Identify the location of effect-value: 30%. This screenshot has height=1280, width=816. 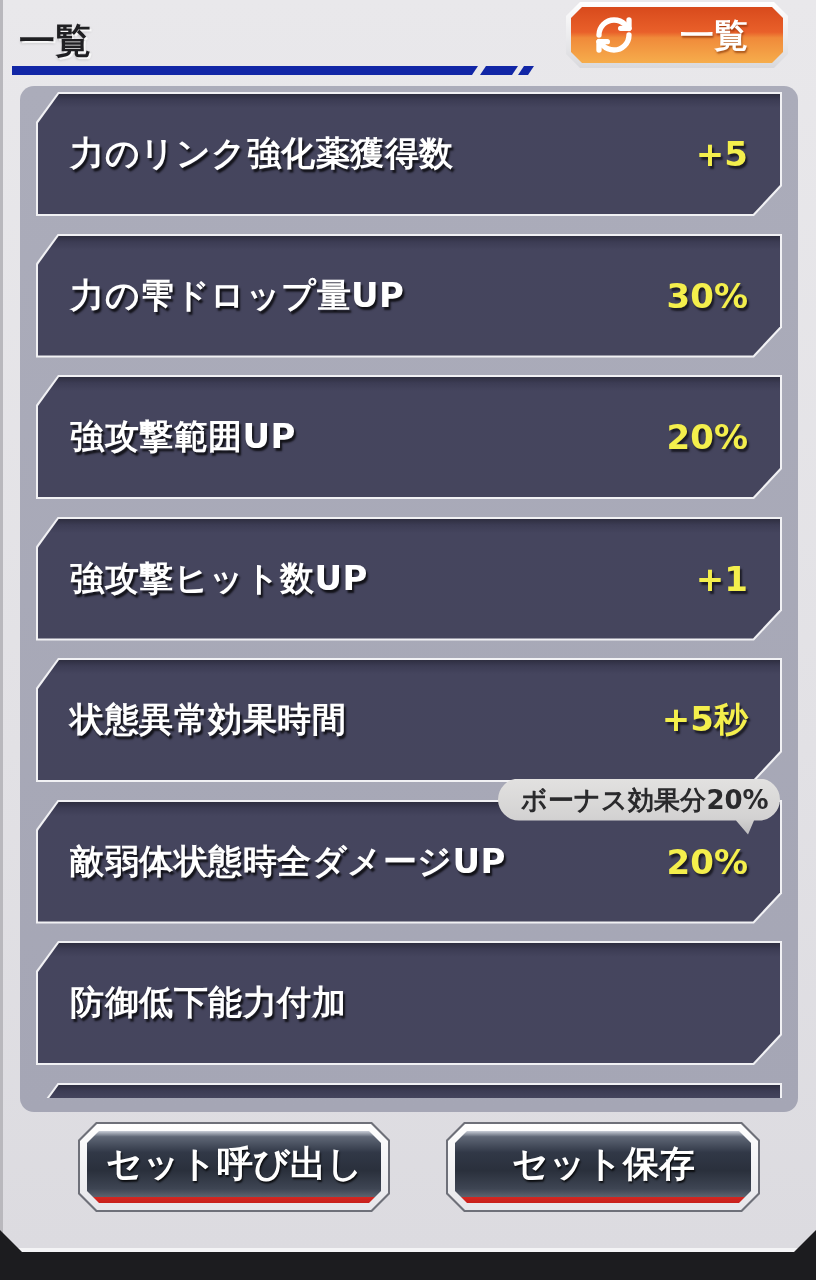
(707, 295).